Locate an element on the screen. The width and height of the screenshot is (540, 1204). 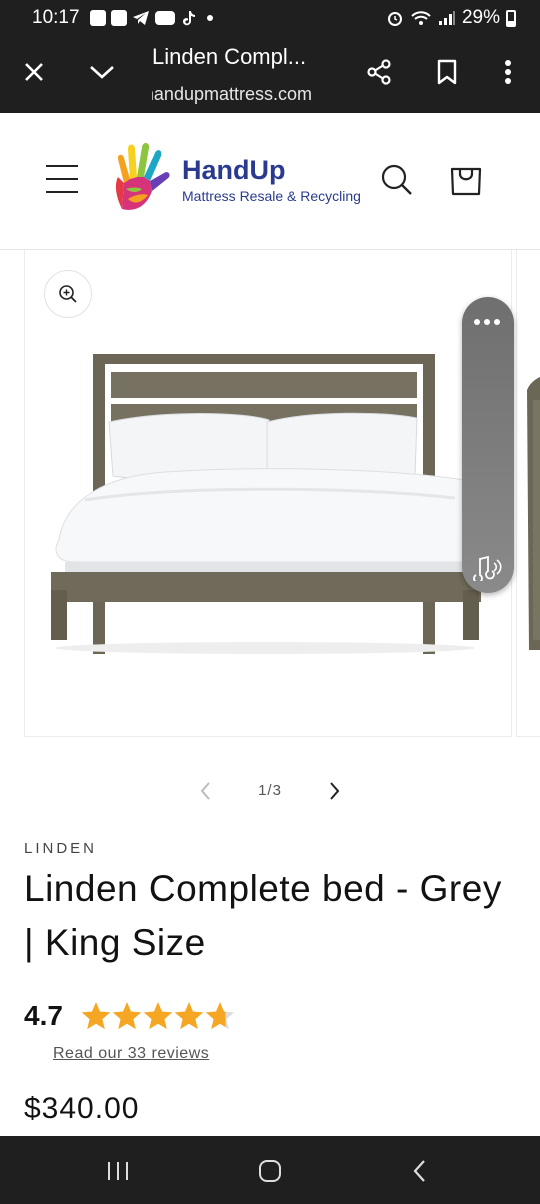
close-icon is located at coordinates (34, 72).